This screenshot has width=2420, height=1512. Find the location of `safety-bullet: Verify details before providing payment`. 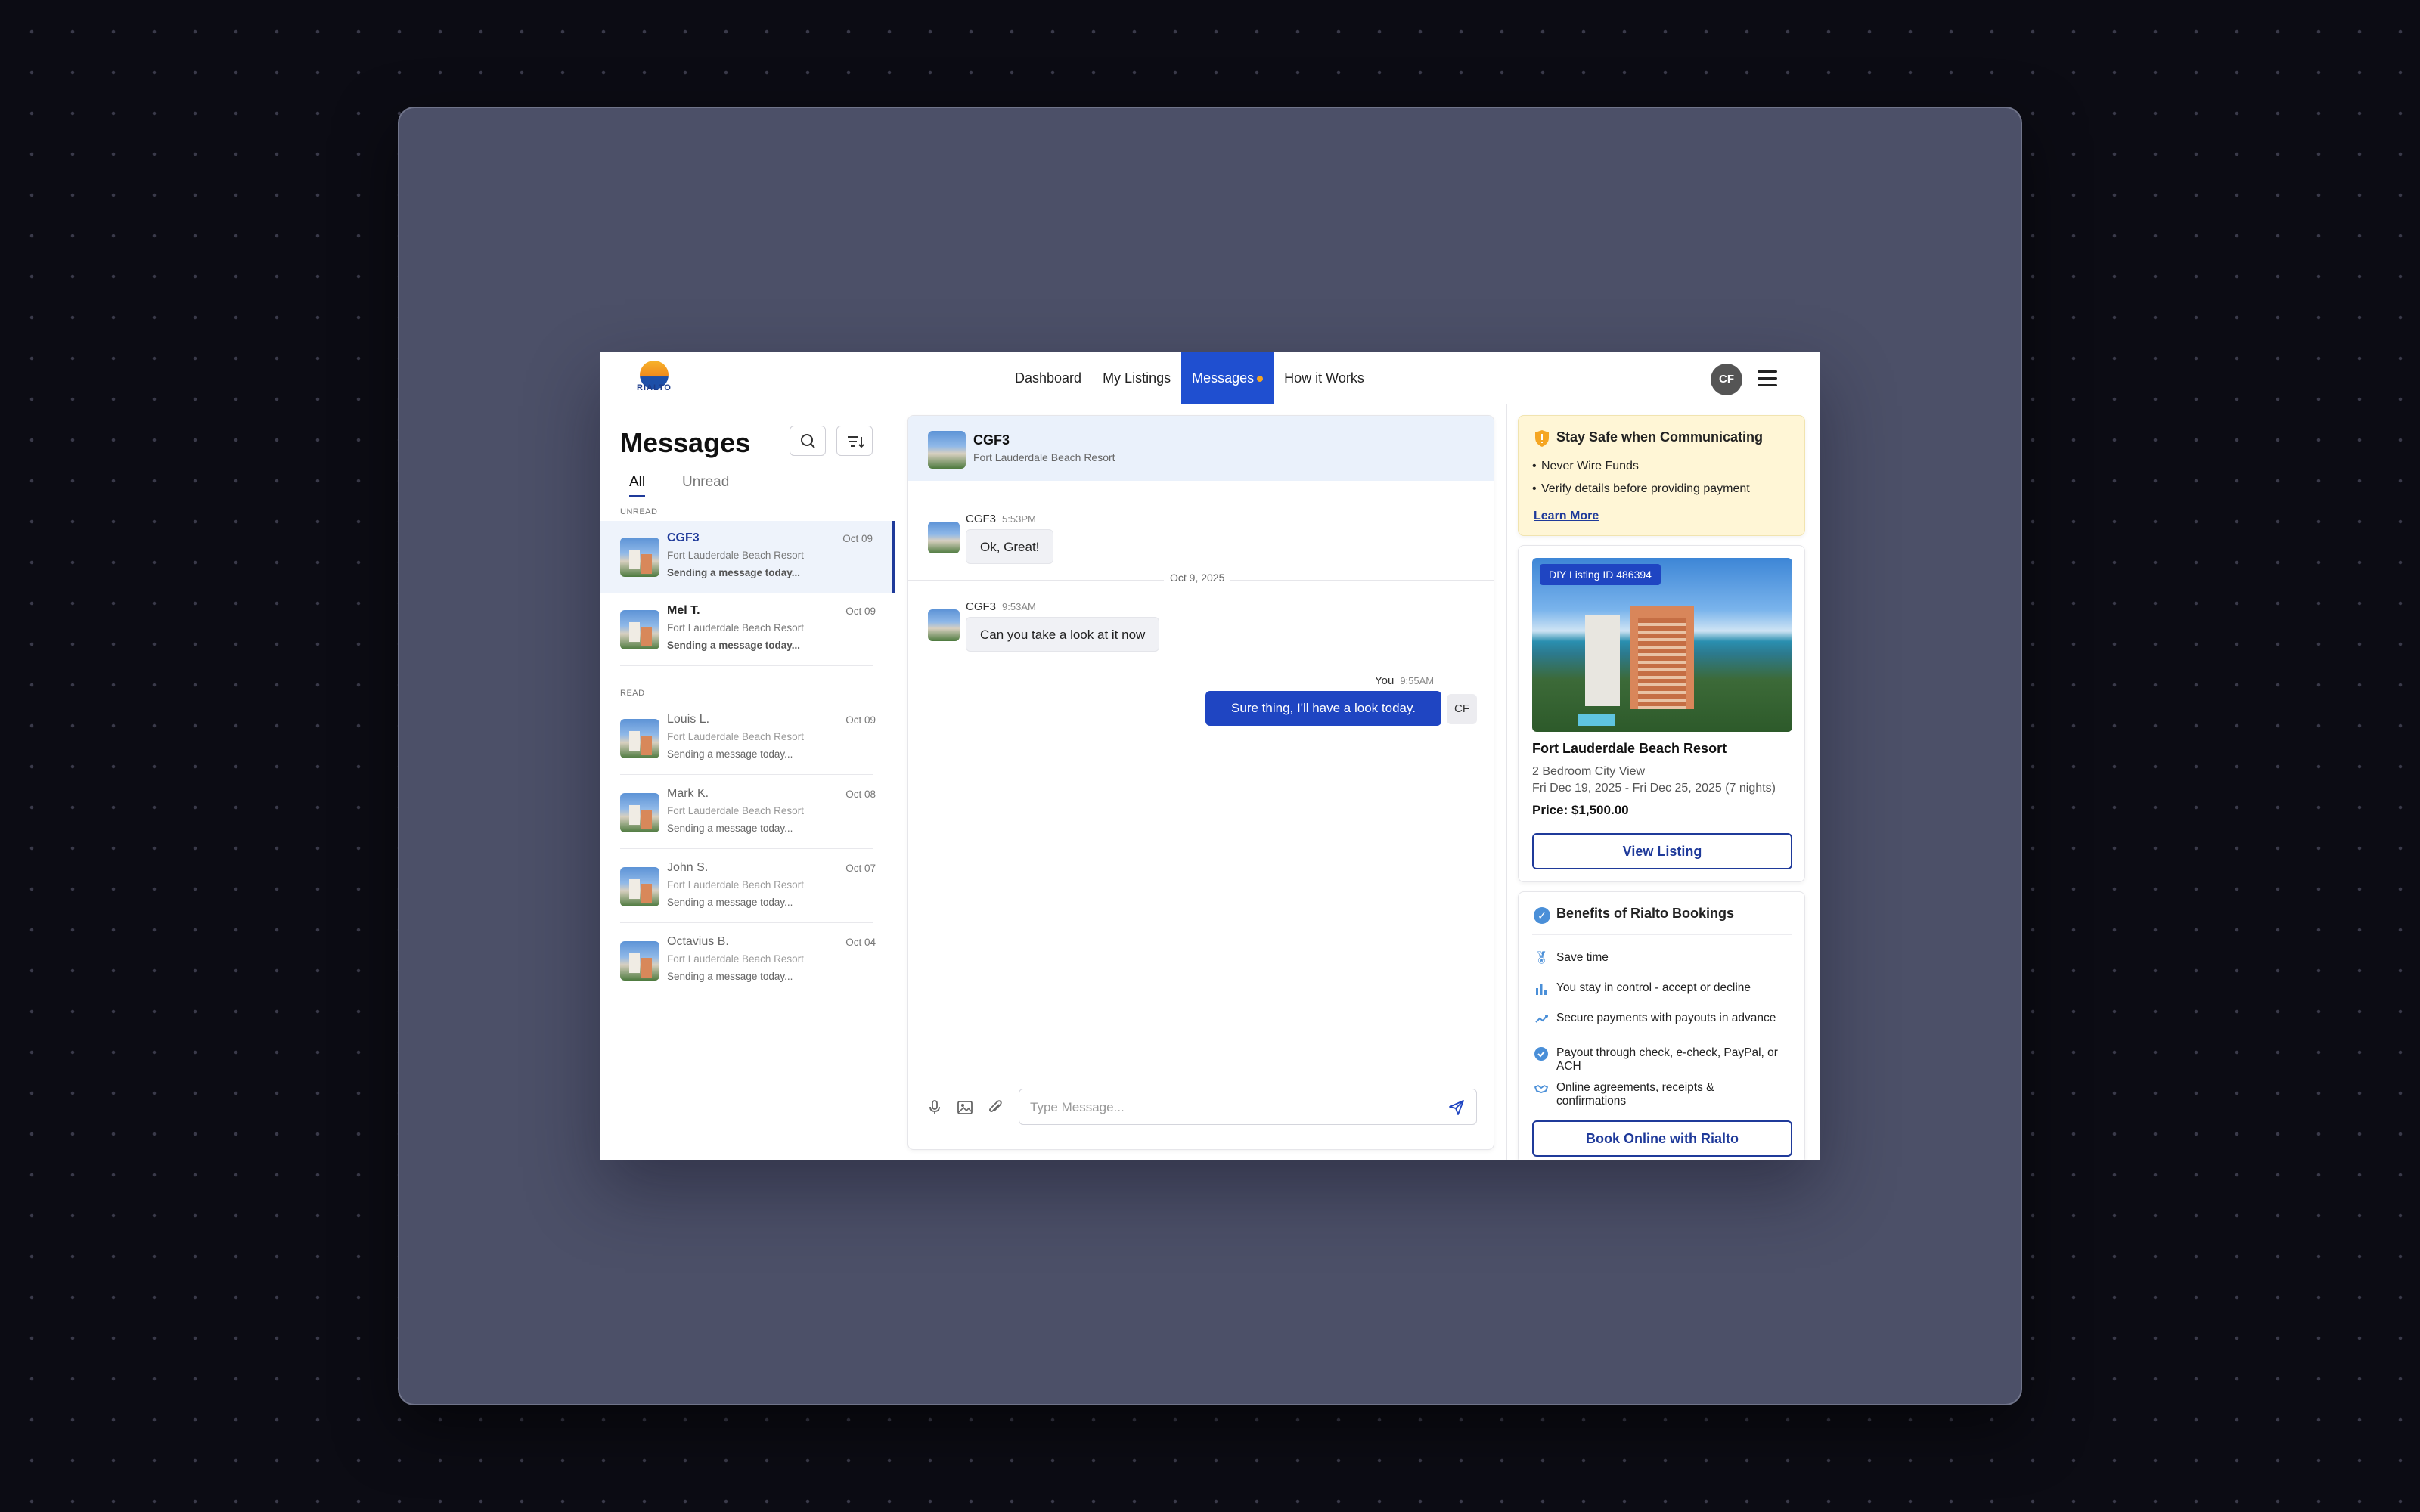

safety-bullet: Verify details before providing payment is located at coordinates (1641, 489).